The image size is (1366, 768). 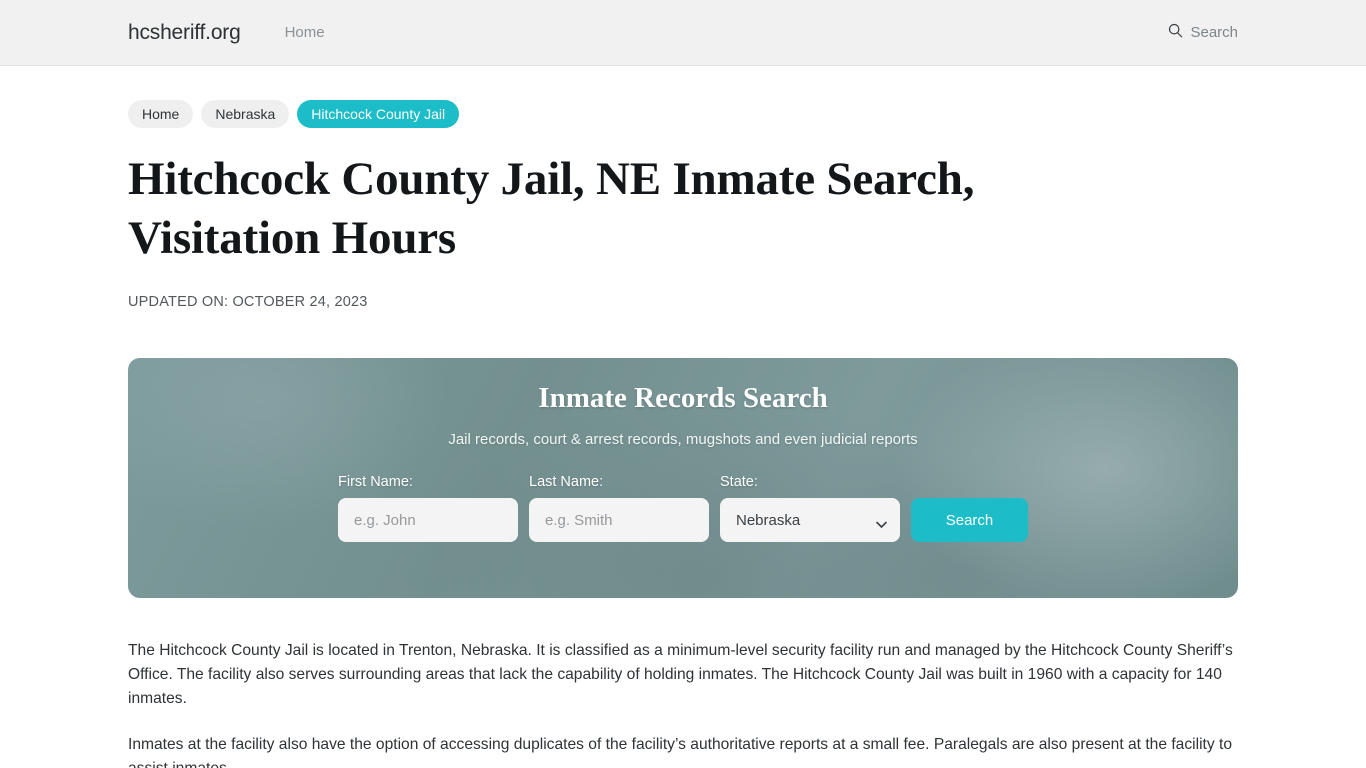 I want to click on last-name-label: Last Name:, so click(x=566, y=482).